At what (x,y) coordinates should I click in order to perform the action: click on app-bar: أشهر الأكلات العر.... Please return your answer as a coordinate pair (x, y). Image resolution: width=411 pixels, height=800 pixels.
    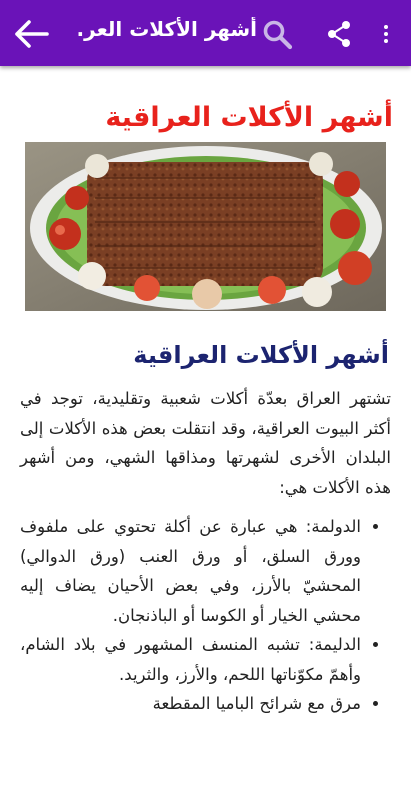
    Looking at the image, I should click on (205, 33).